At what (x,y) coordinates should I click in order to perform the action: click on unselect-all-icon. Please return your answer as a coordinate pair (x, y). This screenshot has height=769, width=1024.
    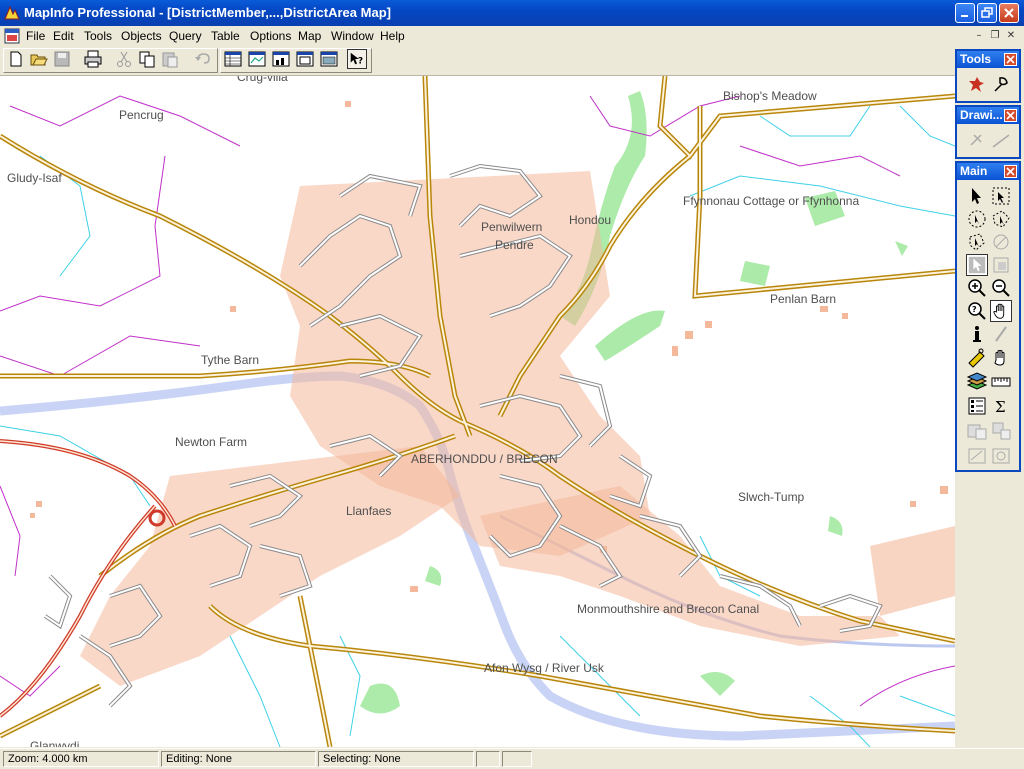
    Looking at the image, I should click on (1001, 242).